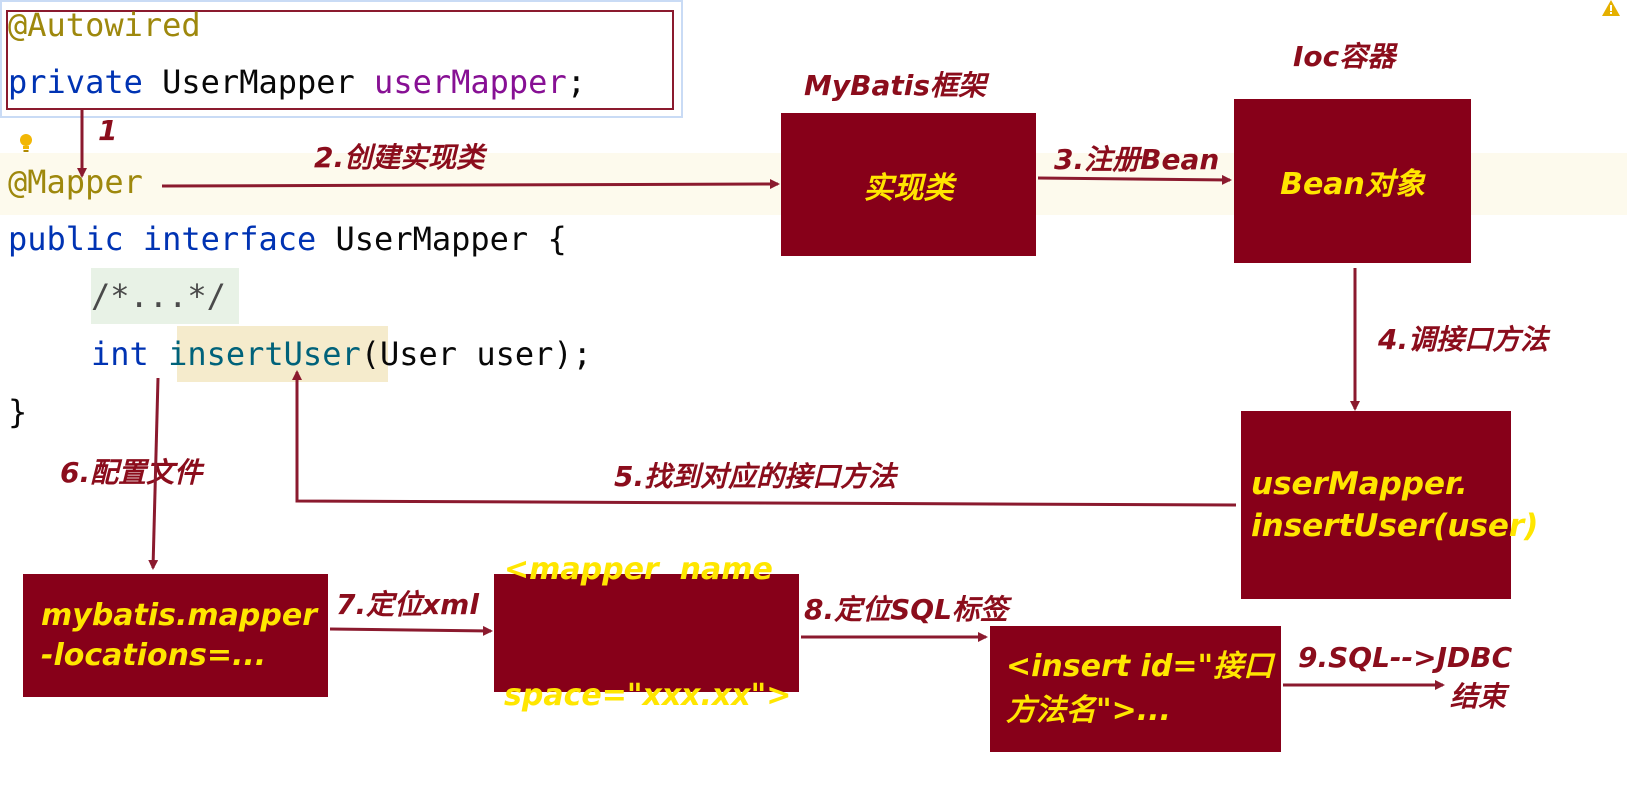 Image resolution: width=1627 pixels, height=801 pixels. What do you see at coordinates (470, 184) in the screenshot?
I see `arrow-step2` at bounding box center [470, 184].